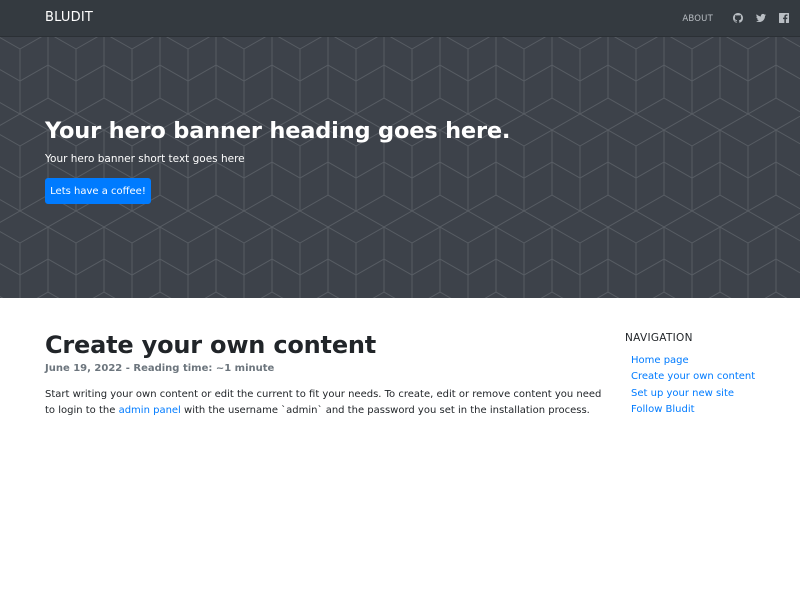  I want to click on sidebar-title: NAVIGATION, so click(659, 338).